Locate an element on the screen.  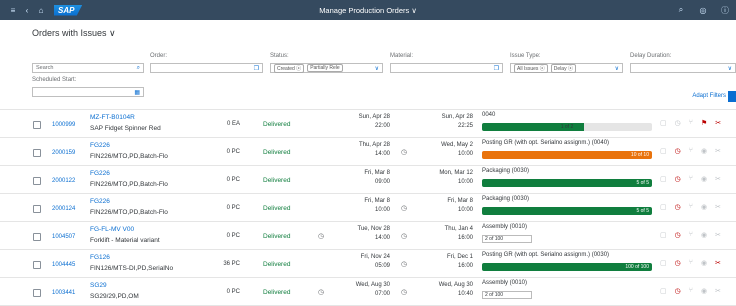
user-settings-icon: ◎ is located at coordinates (703, 10).